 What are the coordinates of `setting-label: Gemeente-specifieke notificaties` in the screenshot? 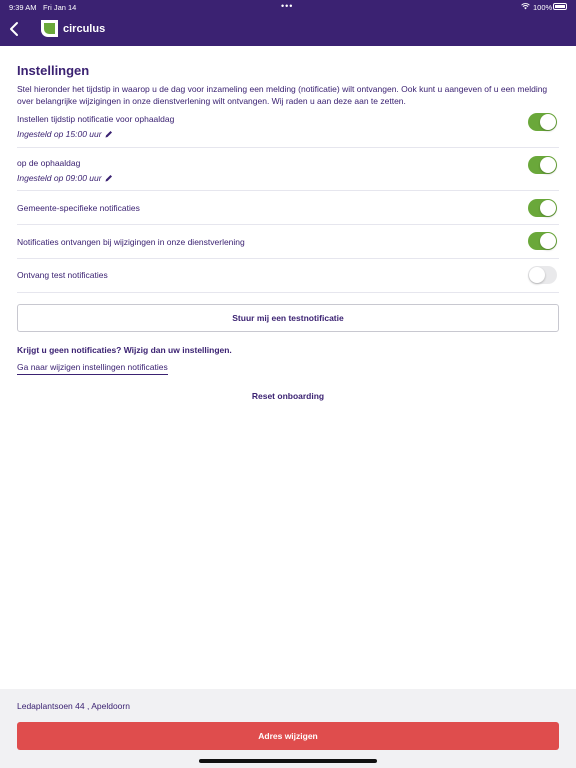 It's located at (78, 208).